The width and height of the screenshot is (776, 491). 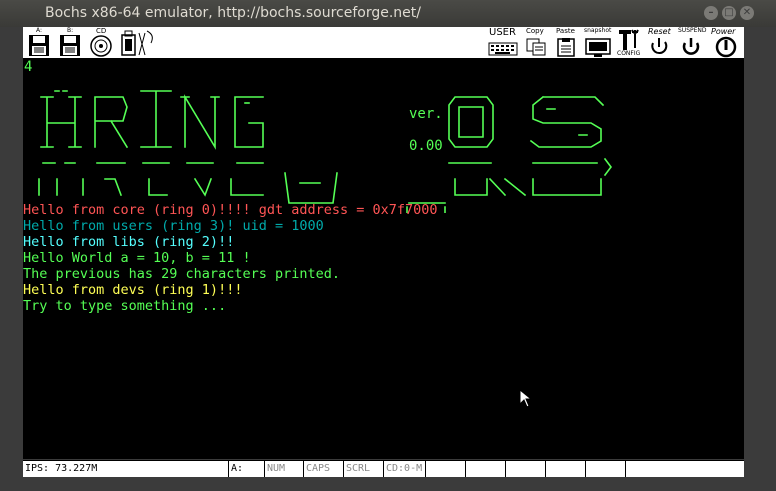 I want to click on console-line: Hello from devs (ring 1)!!!, so click(x=133, y=290).